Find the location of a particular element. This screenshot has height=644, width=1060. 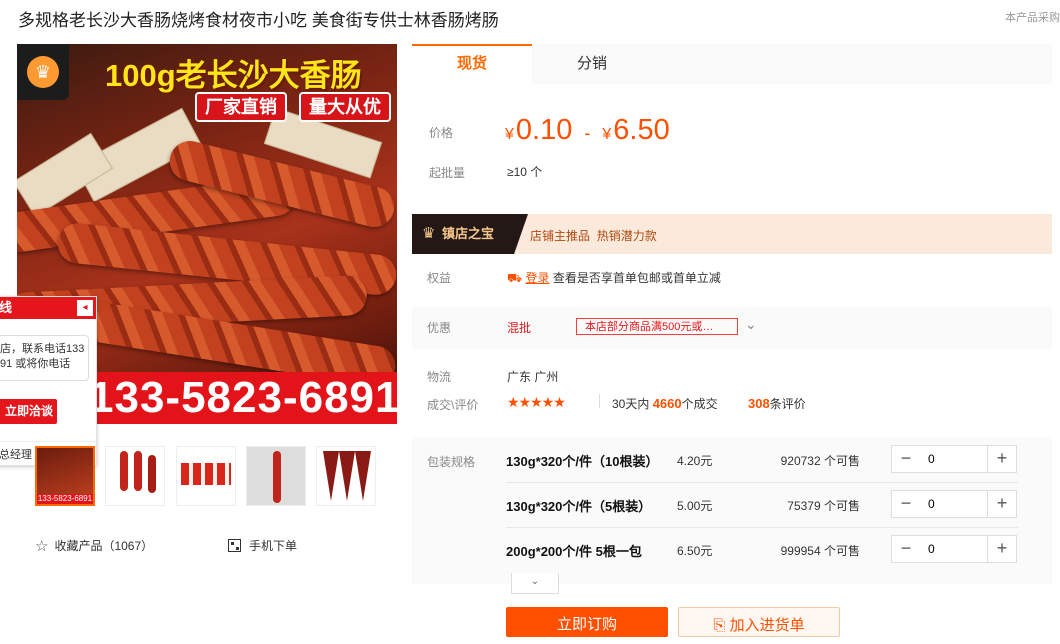

mobile-order-label: 手机下单 is located at coordinates (273, 546).